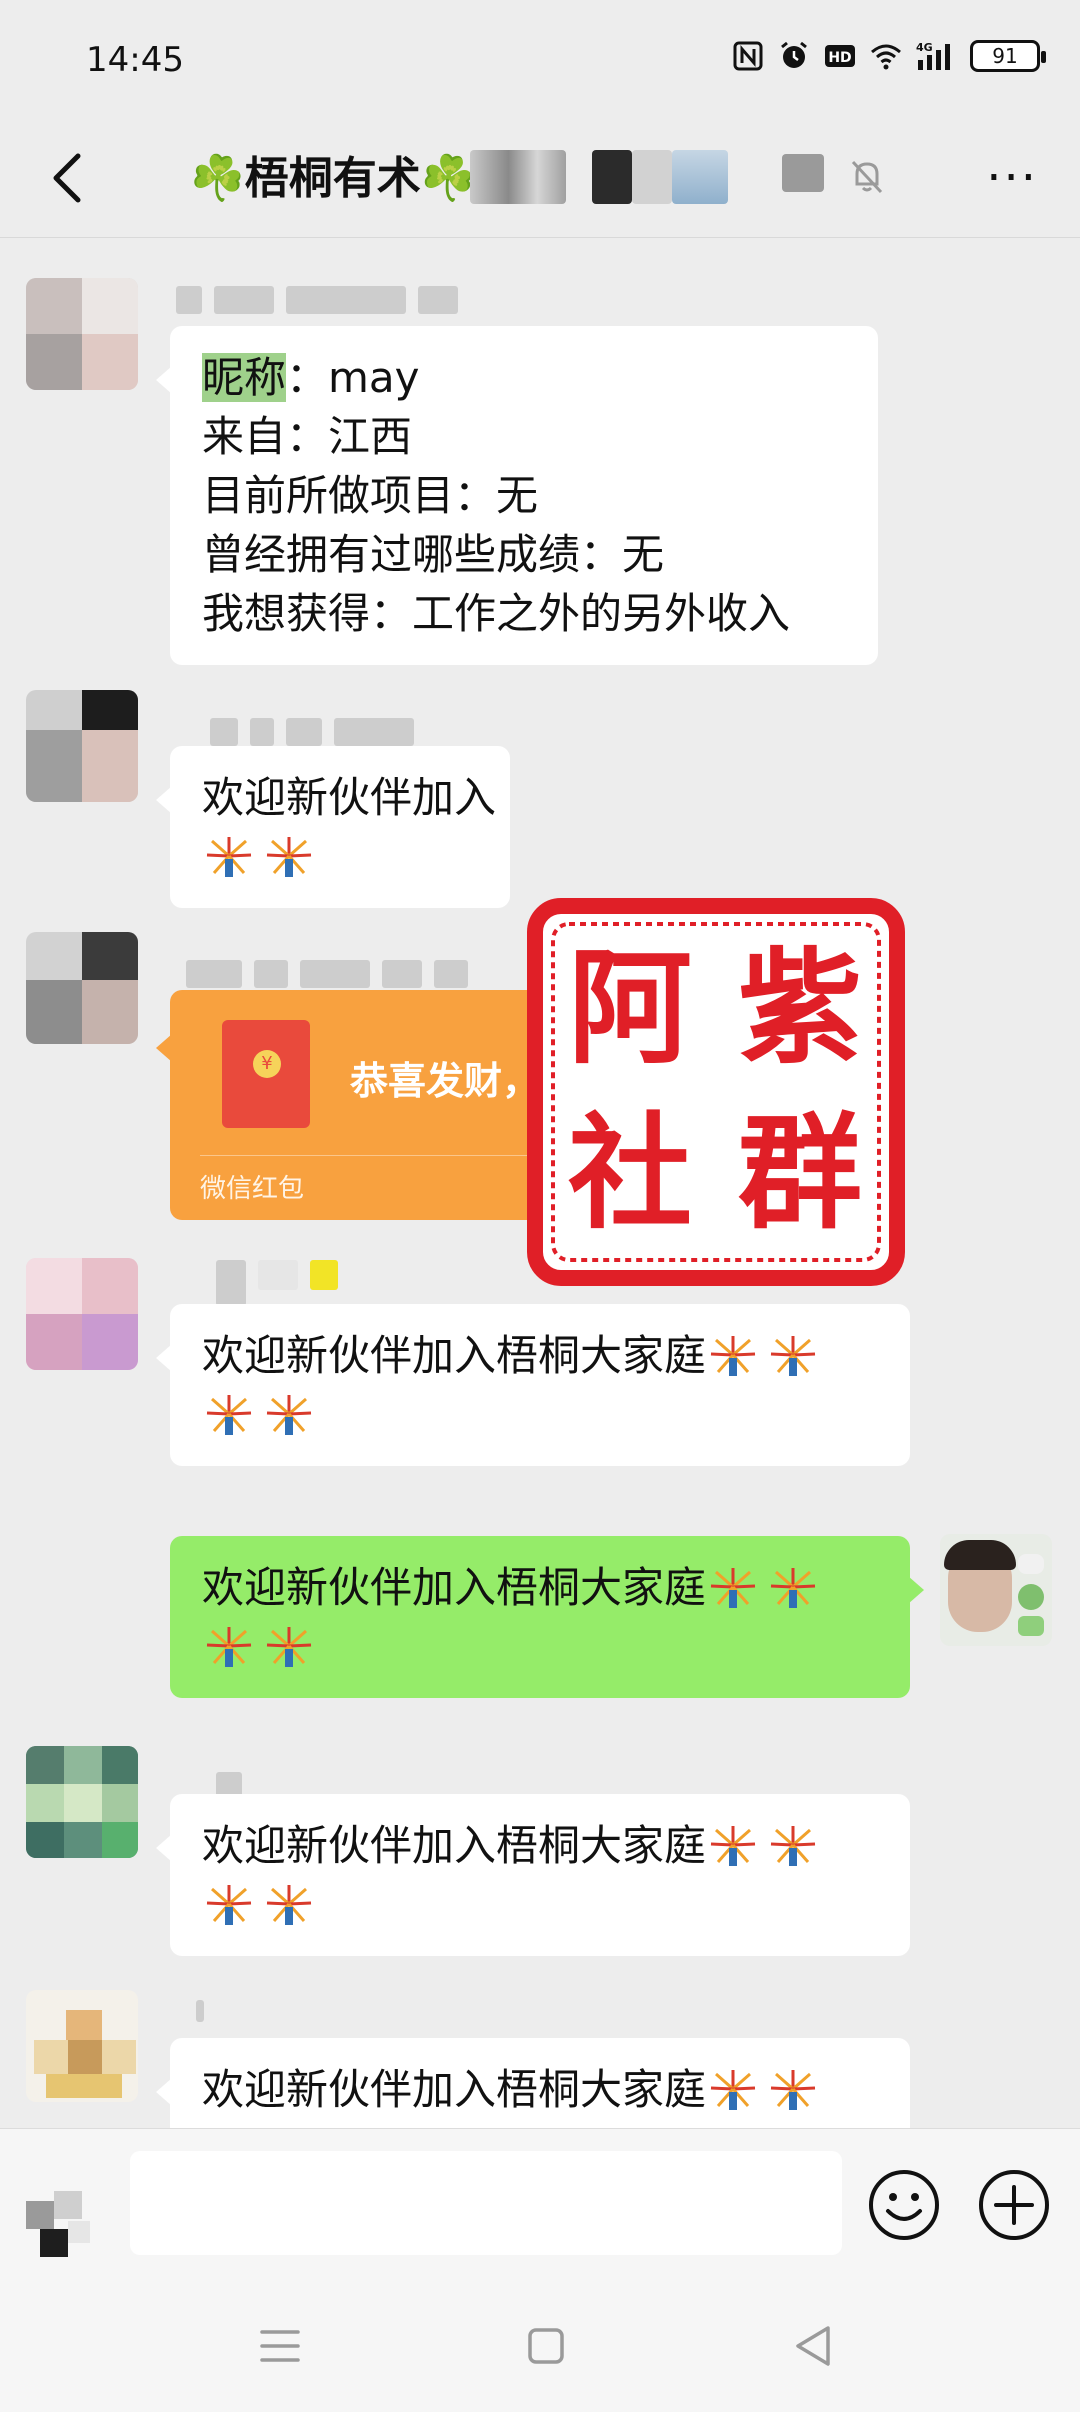 This screenshot has width=1080, height=2412. What do you see at coordinates (280, 2346) in the screenshot?
I see `menu-icon` at bounding box center [280, 2346].